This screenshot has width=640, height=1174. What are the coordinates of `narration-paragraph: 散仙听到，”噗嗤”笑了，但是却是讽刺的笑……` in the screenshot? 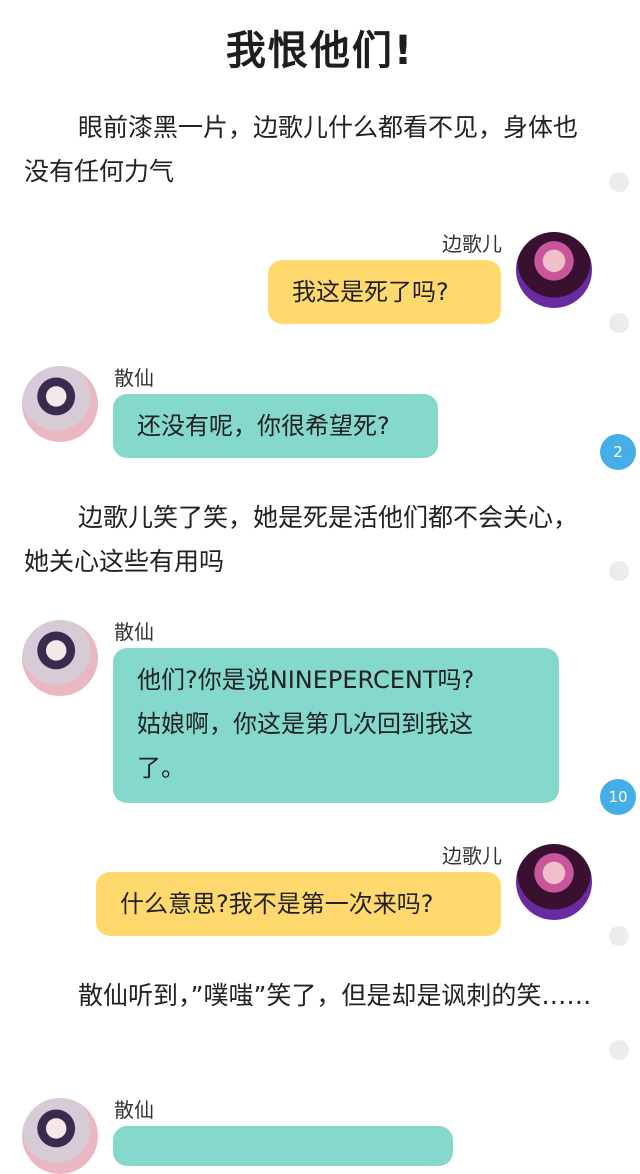 It's located at (335, 995).